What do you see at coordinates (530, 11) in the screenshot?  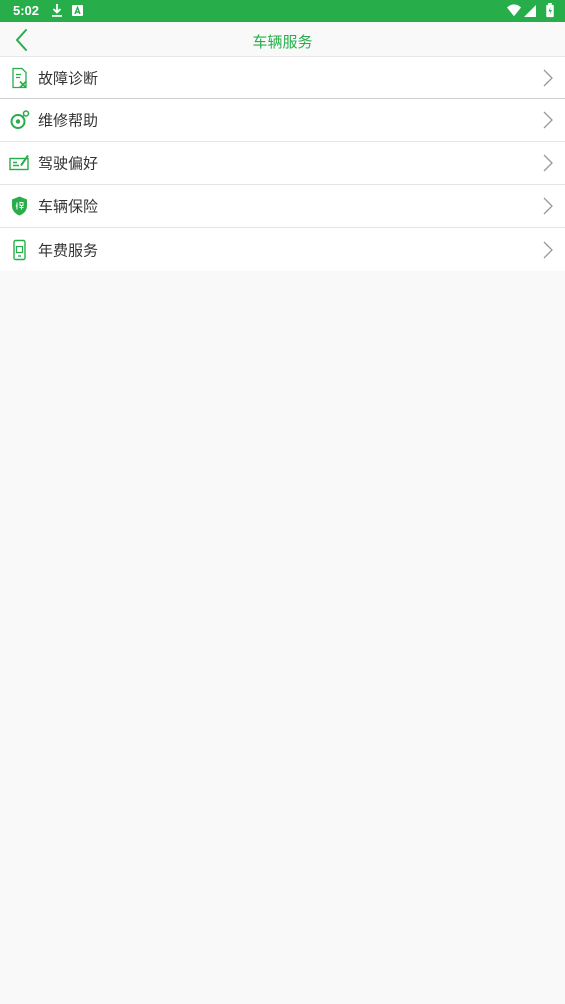 I see `signal-icon` at bounding box center [530, 11].